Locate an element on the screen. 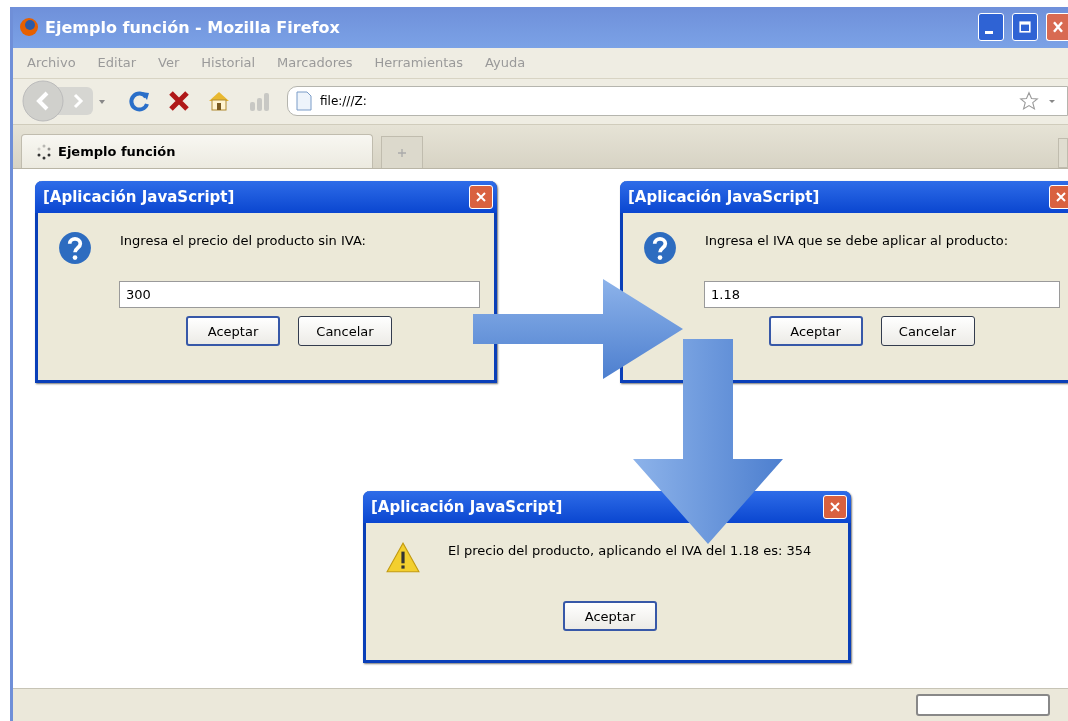 This screenshot has width=1068, height=721. address-field: file:///Z: is located at coordinates (677, 101).